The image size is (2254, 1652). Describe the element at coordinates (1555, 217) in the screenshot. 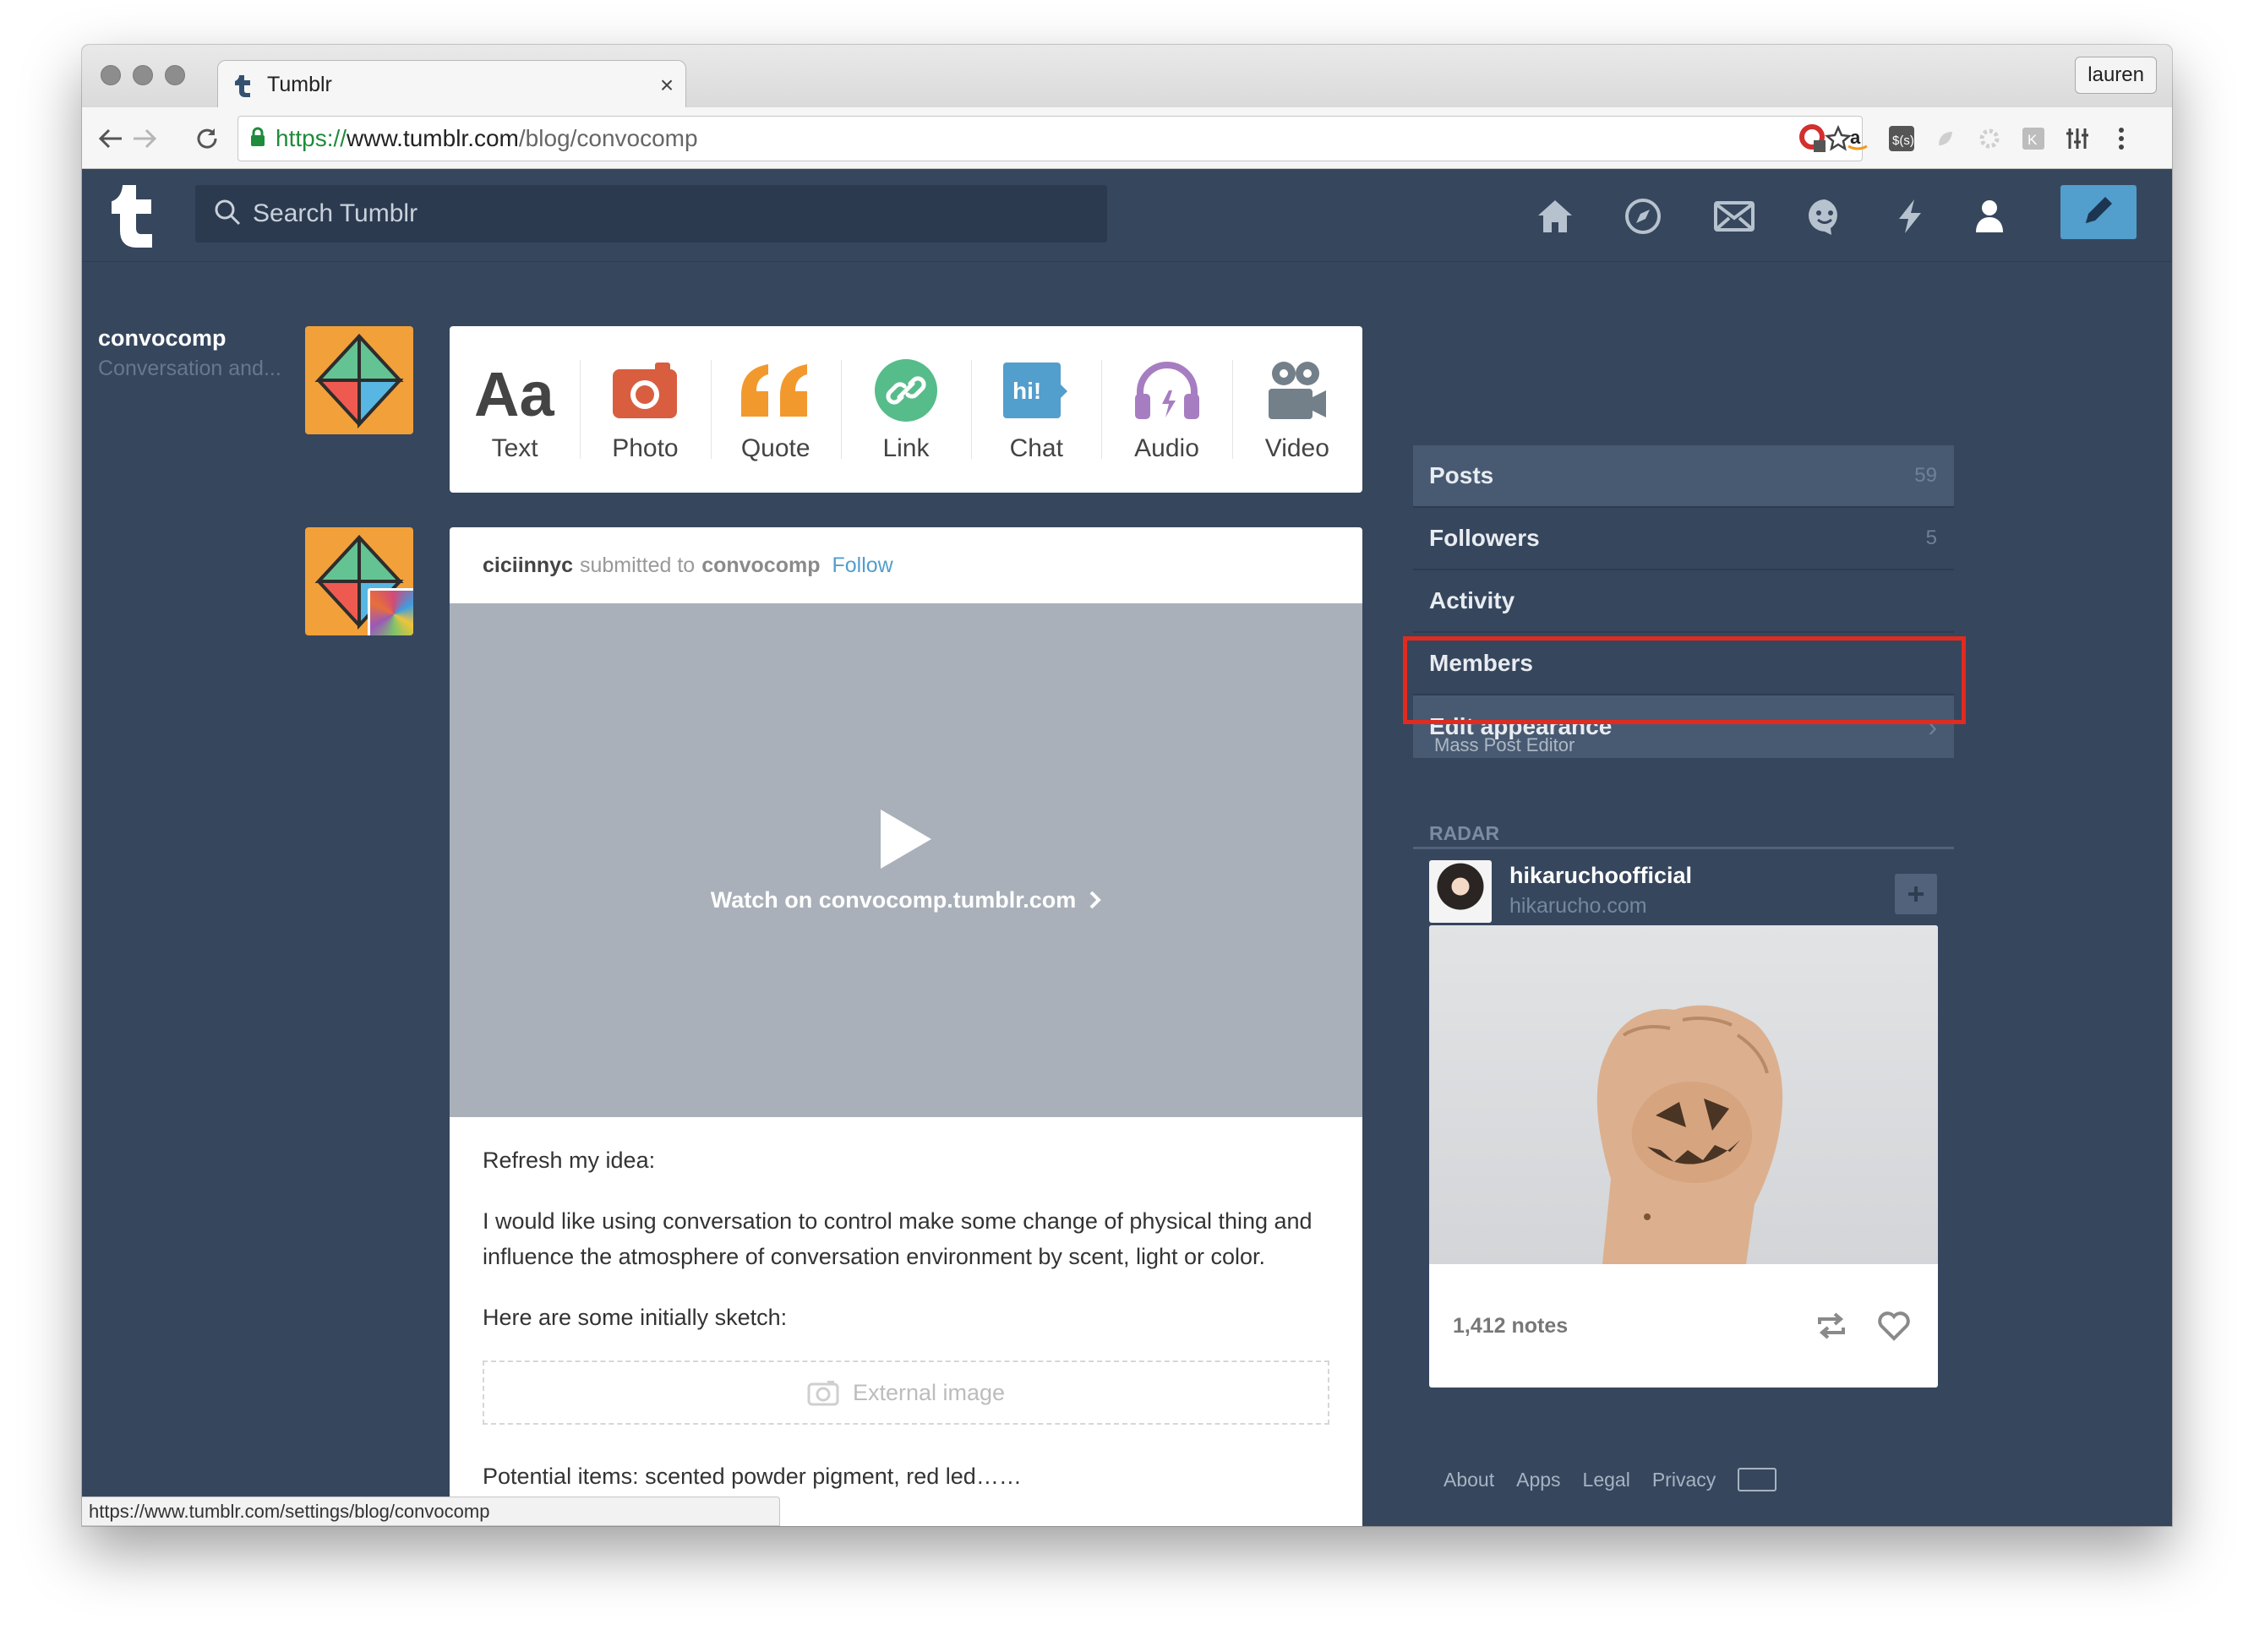

I see `home-icon` at that location.